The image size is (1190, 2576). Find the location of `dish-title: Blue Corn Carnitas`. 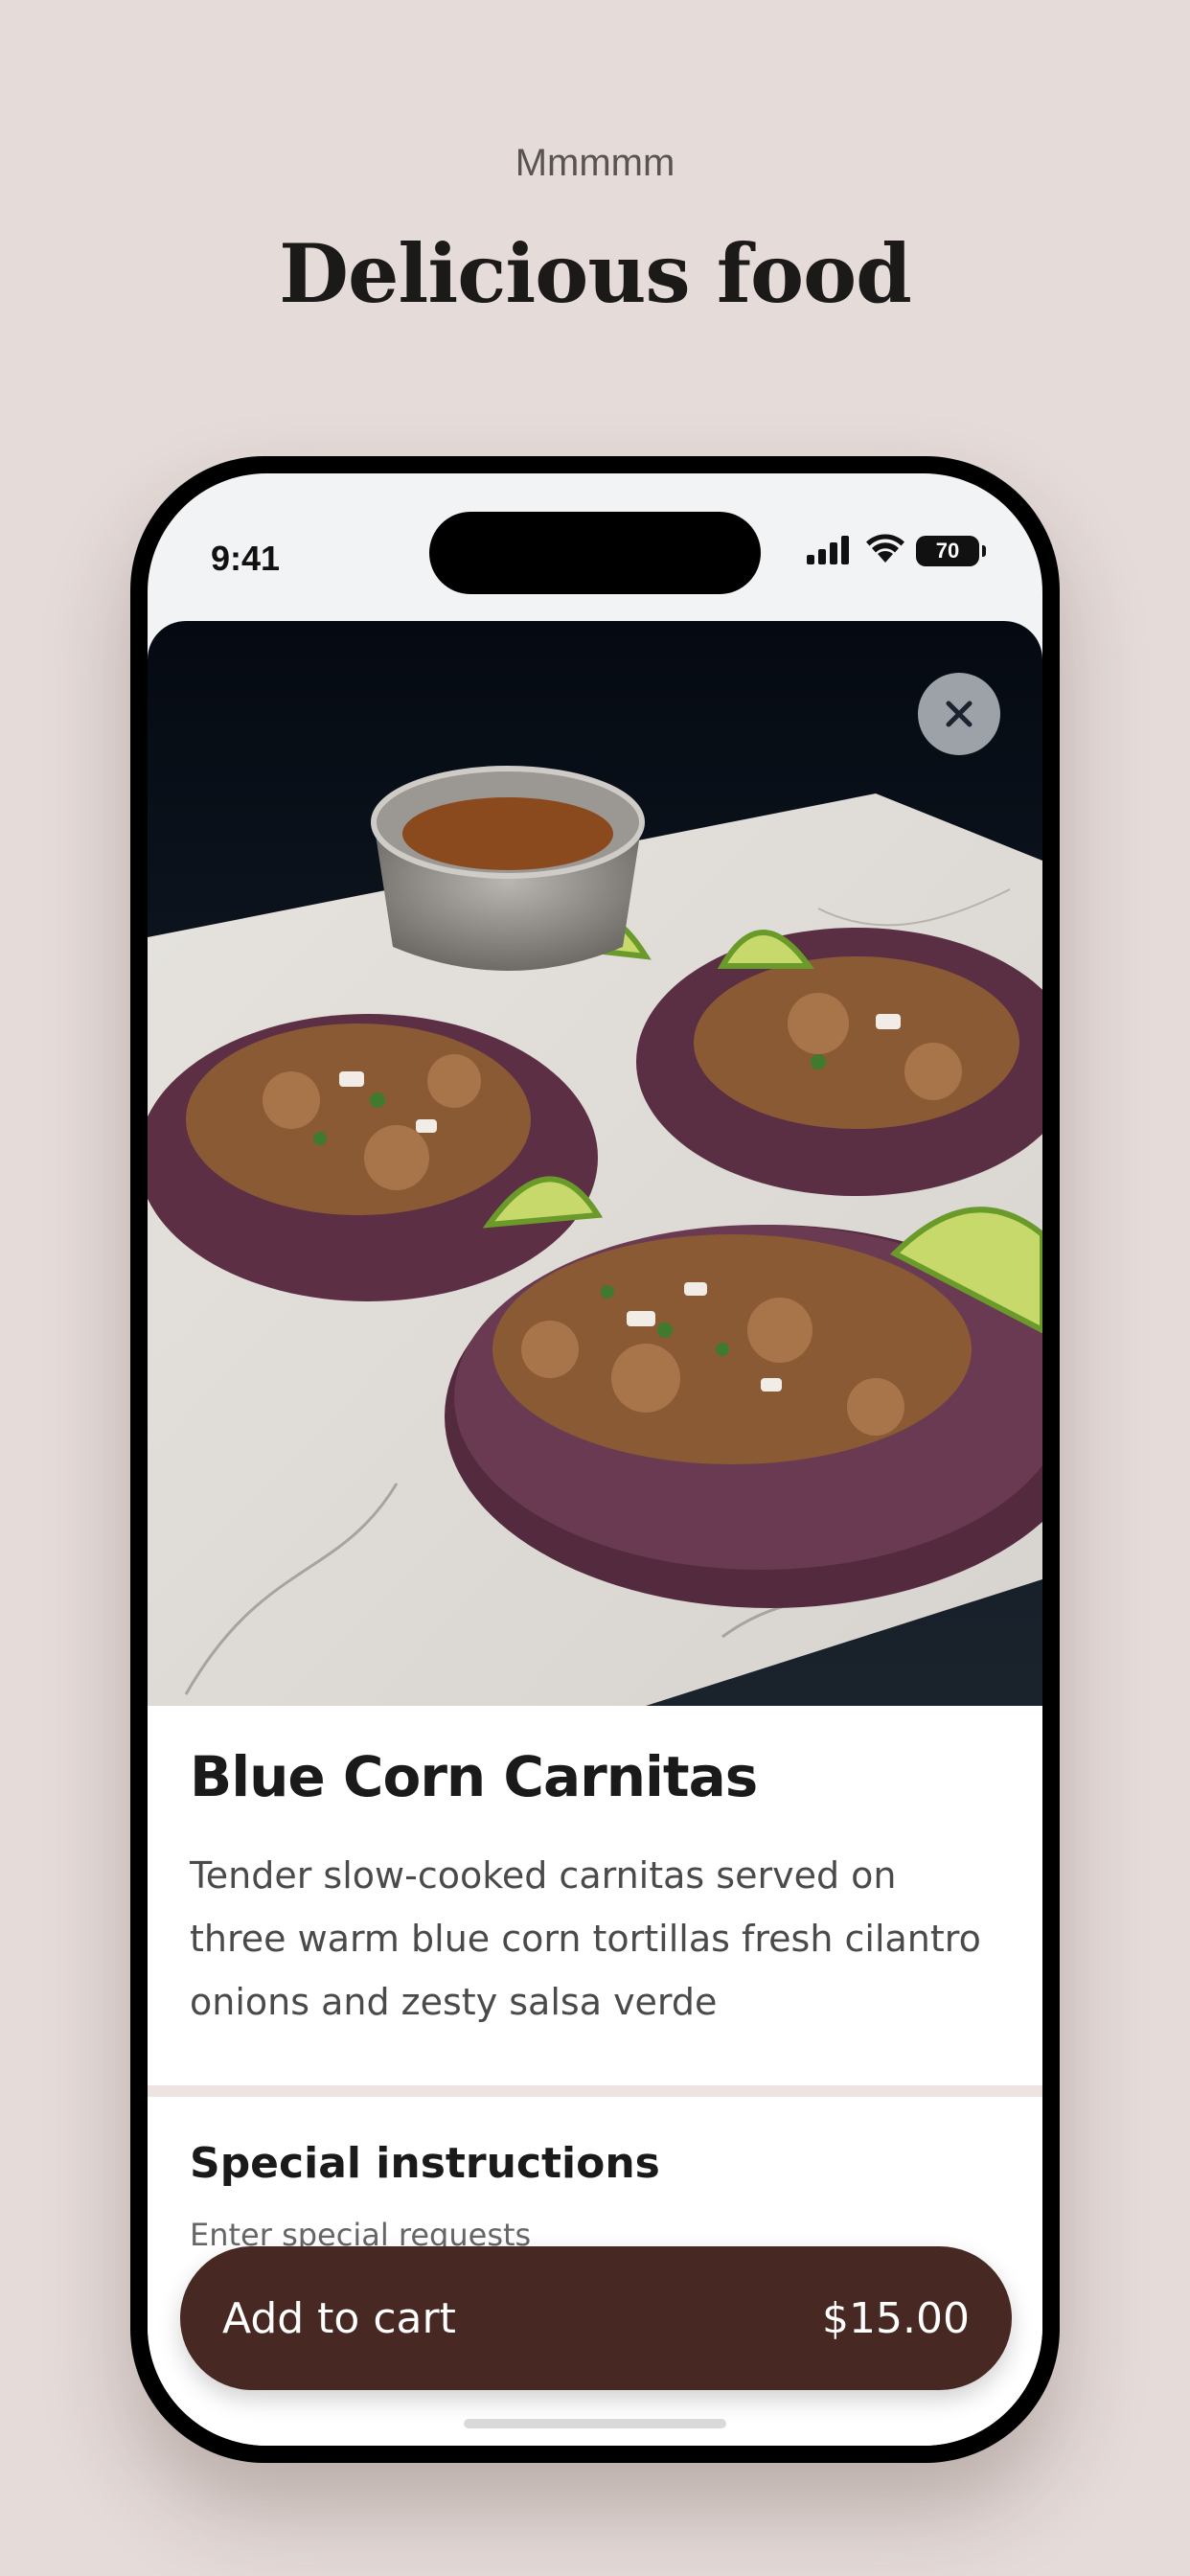

dish-title: Blue Corn Carnitas is located at coordinates (474, 1776).